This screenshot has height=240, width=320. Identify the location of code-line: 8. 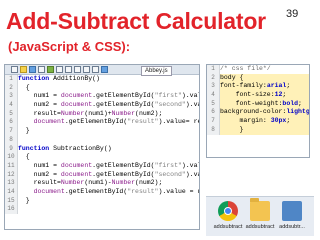
(102, 140).